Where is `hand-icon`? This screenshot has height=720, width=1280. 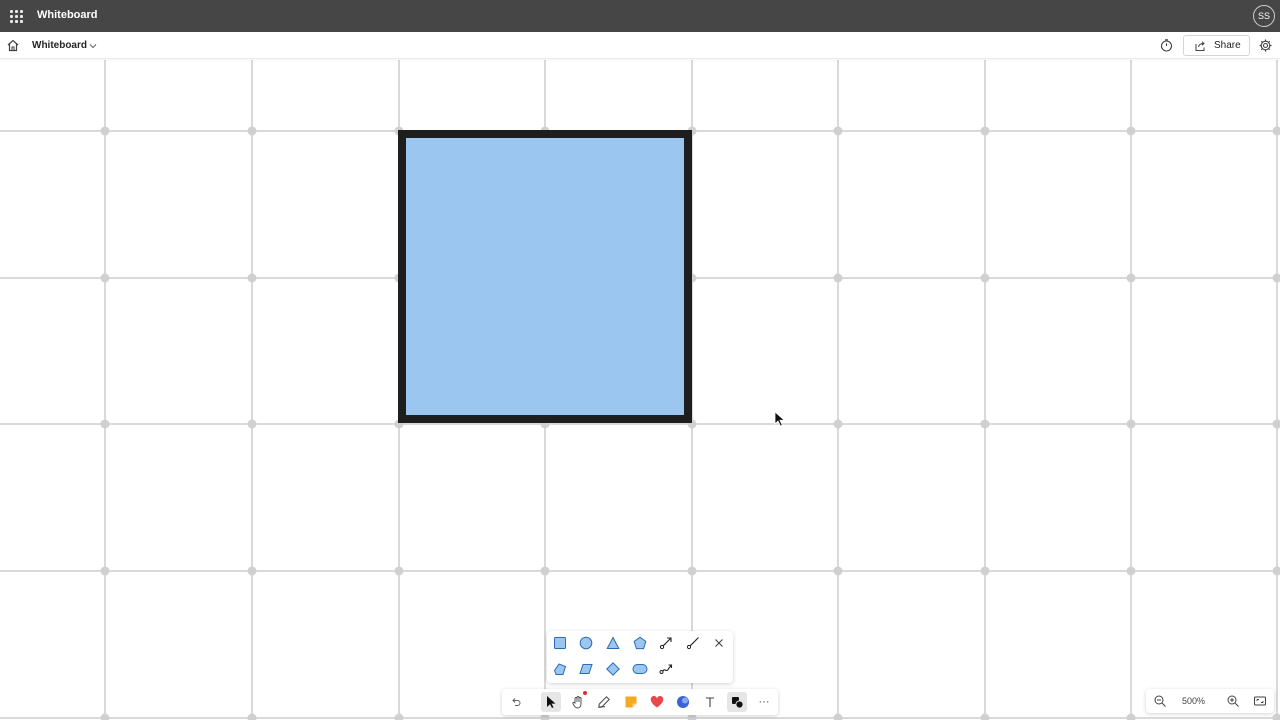 hand-icon is located at coordinates (577, 702).